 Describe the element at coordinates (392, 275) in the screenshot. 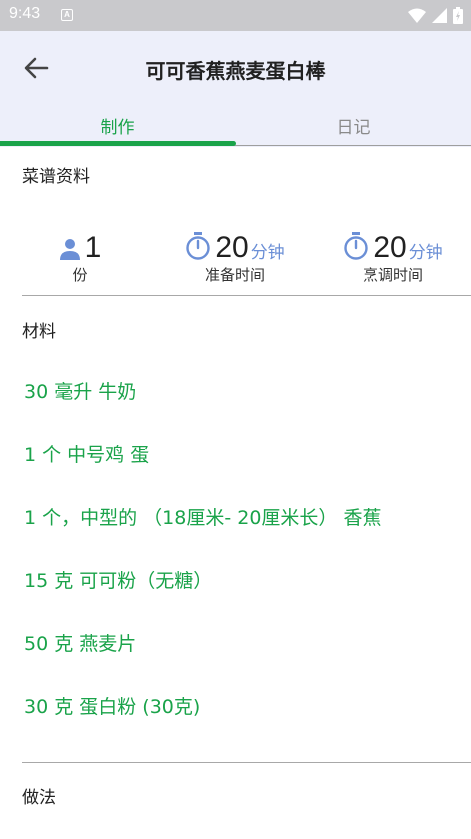

I see `cook-time-caption: 烹调时间` at that location.